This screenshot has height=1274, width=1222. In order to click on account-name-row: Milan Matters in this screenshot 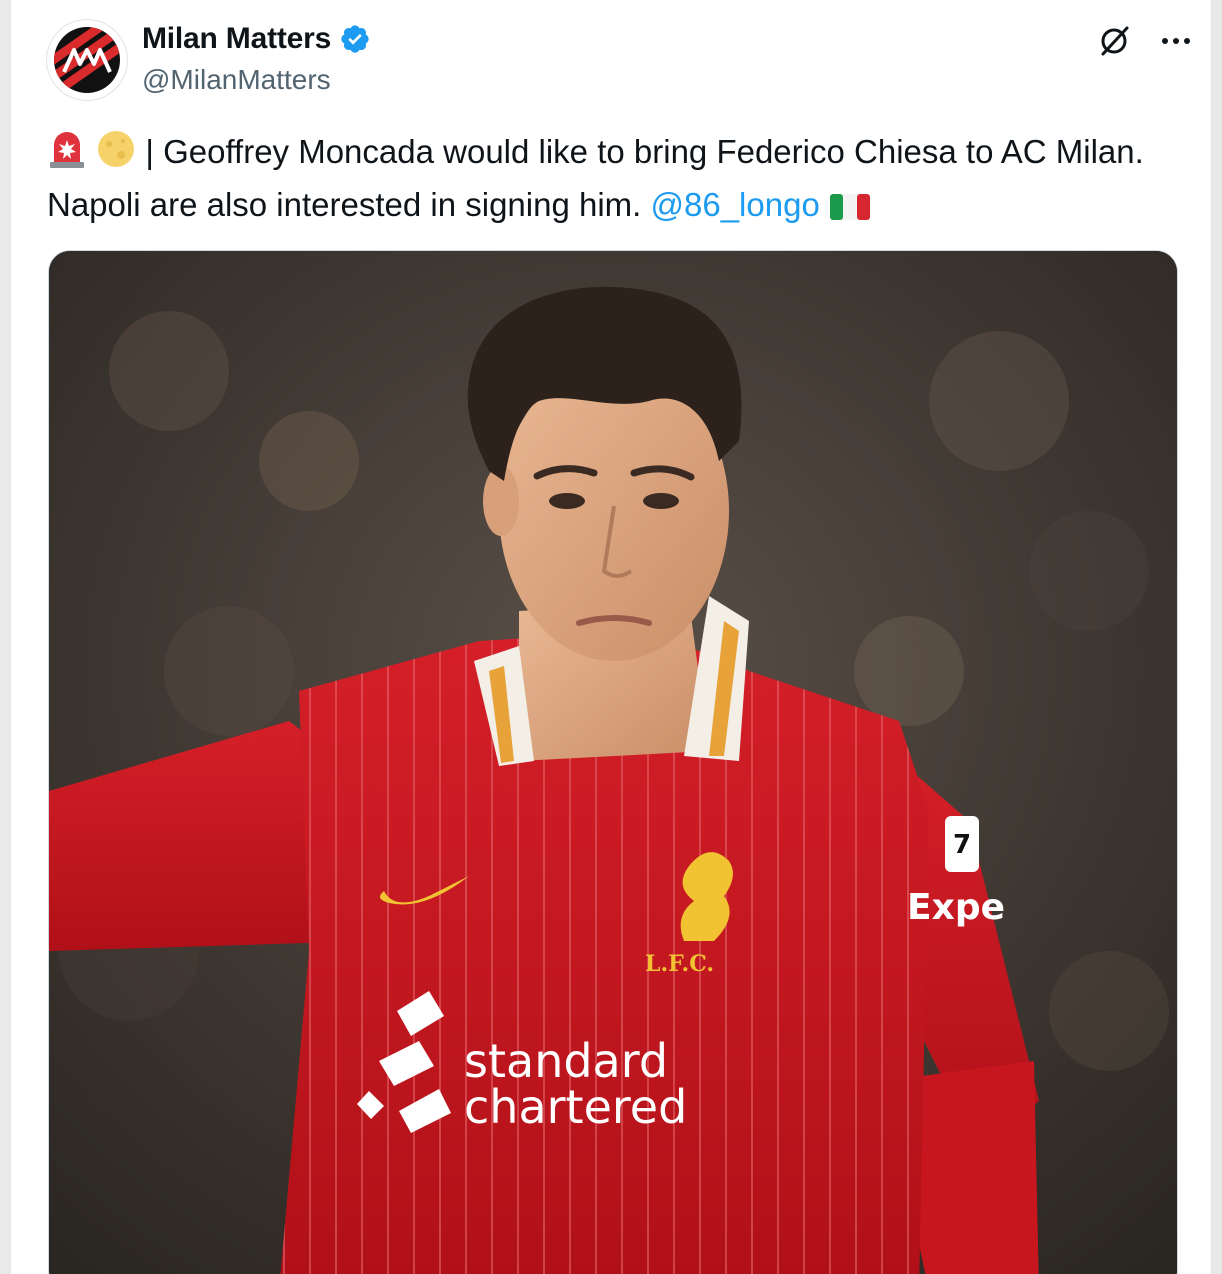, I will do `click(256, 39)`.